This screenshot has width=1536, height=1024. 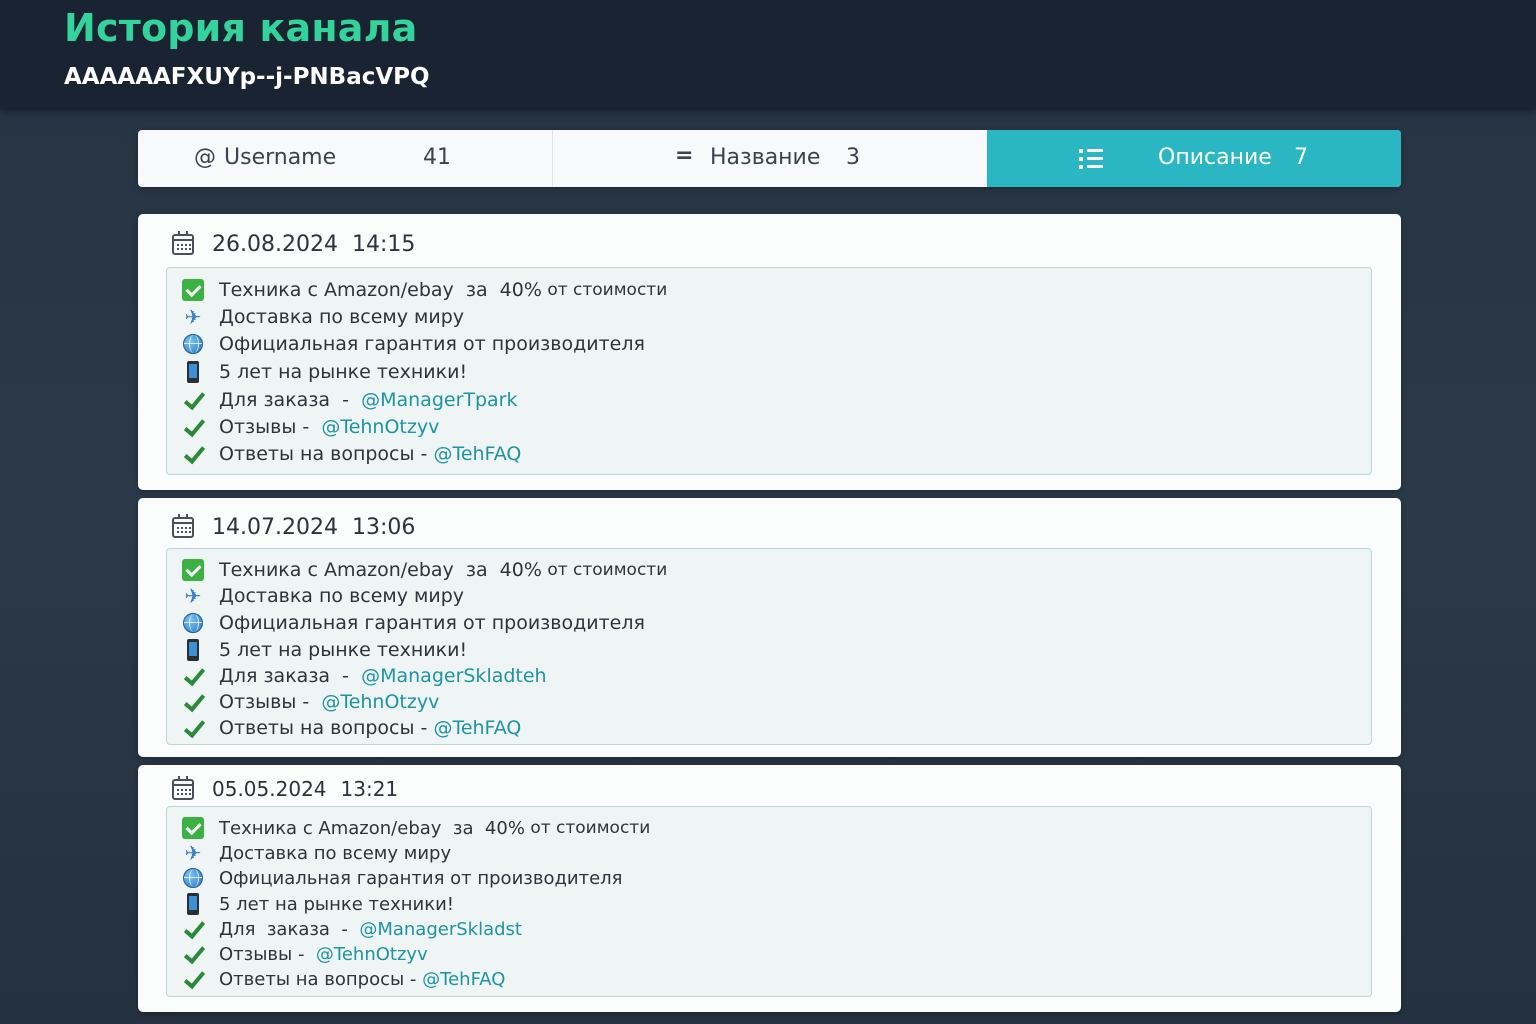 What do you see at coordinates (205, 157) in the screenshot?
I see `at-icon: @` at bounding box center [205, 157].